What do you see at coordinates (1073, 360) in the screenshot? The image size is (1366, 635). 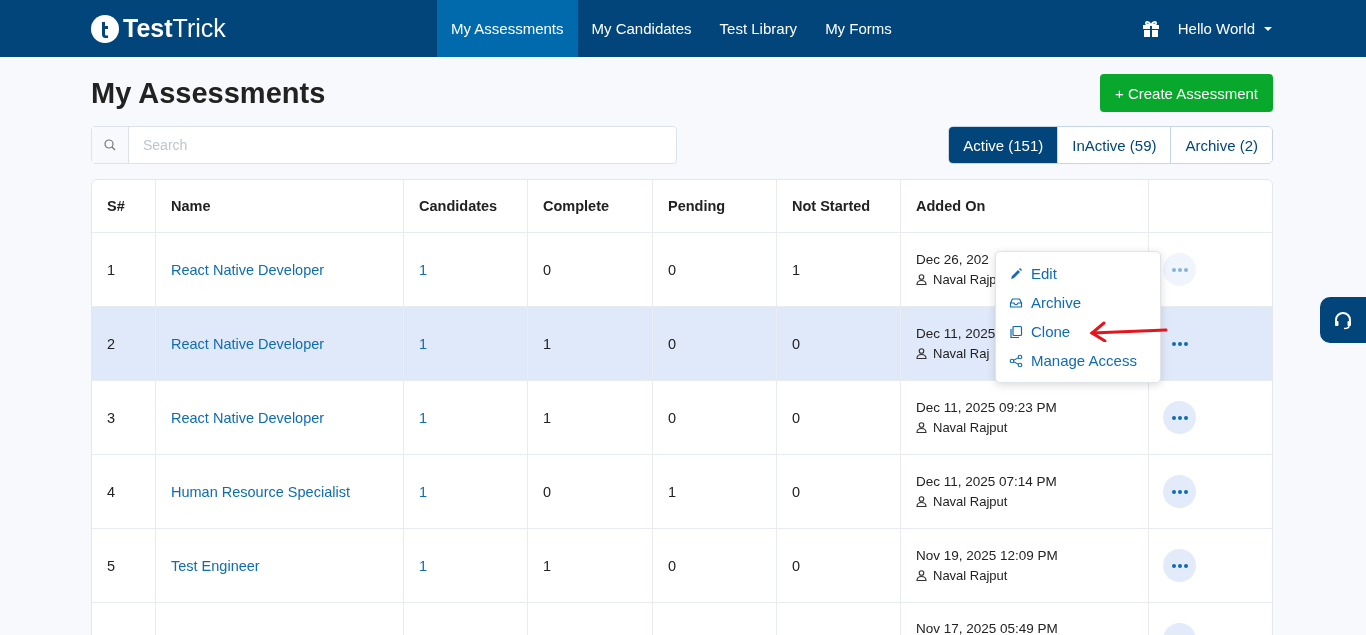 I see `menu-item: Manage Access` at bounding box center [1073, 360].